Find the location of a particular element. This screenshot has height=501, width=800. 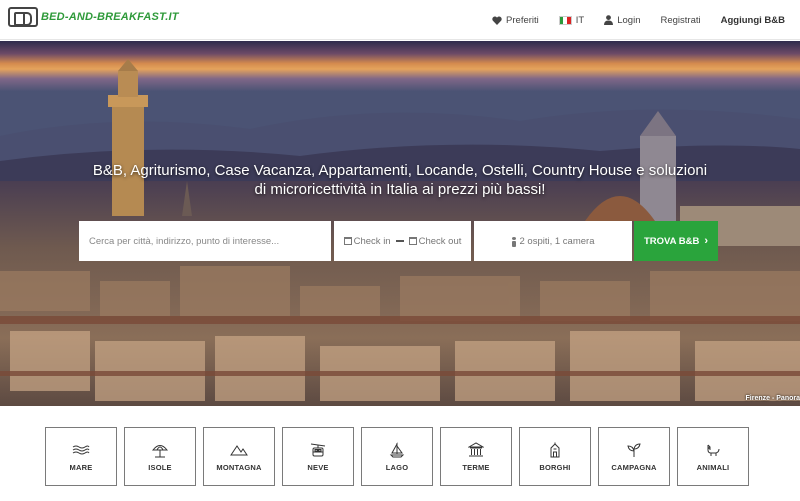

beach-umbrella-icon is located at coordinates (160, 450).